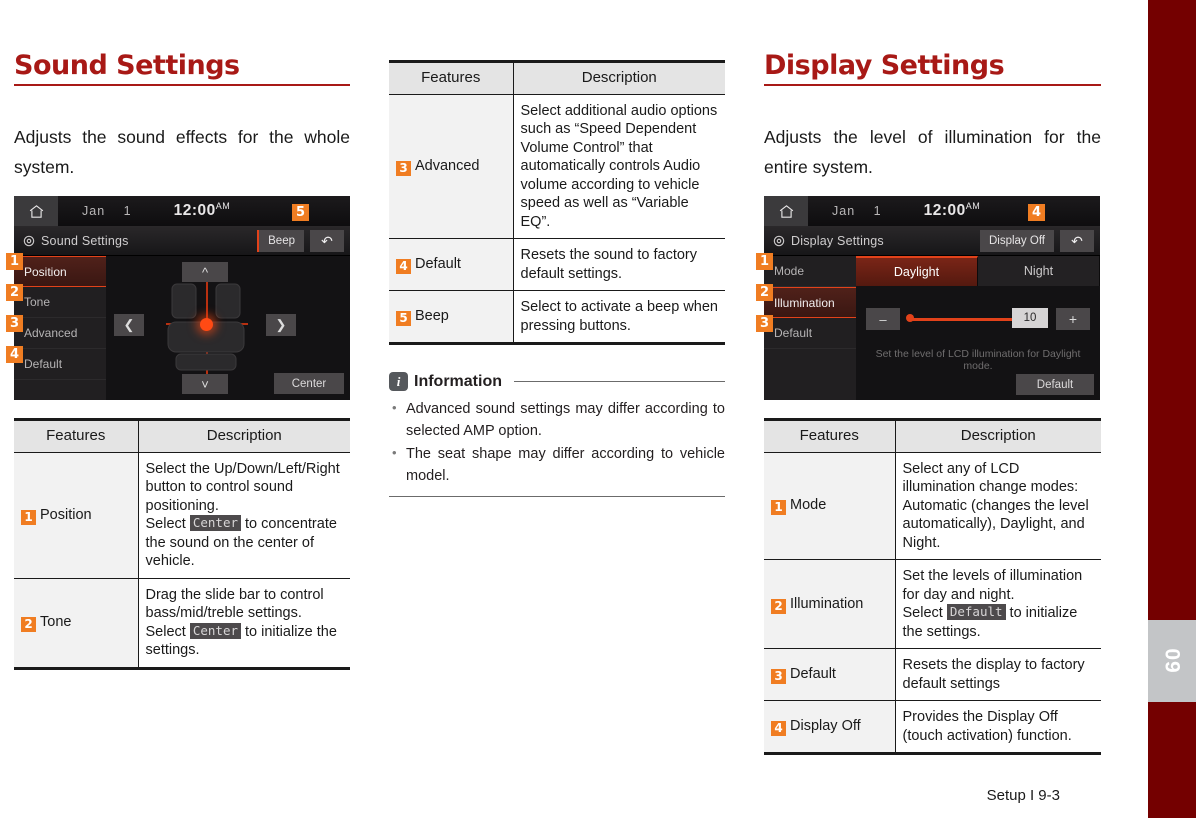 This screenshot has height=818, width=1196. Describe the element at coordinates (1055, 384) in the screenshot. I see `illumination-default-button: Default` at that location.